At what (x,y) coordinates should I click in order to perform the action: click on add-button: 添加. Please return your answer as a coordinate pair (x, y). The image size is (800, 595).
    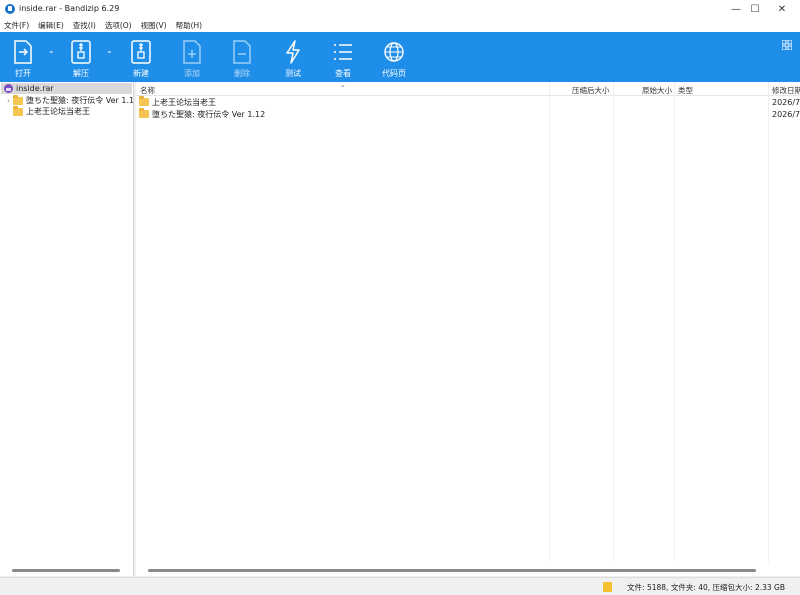
    Looking at the image, I should click on (192, 57).